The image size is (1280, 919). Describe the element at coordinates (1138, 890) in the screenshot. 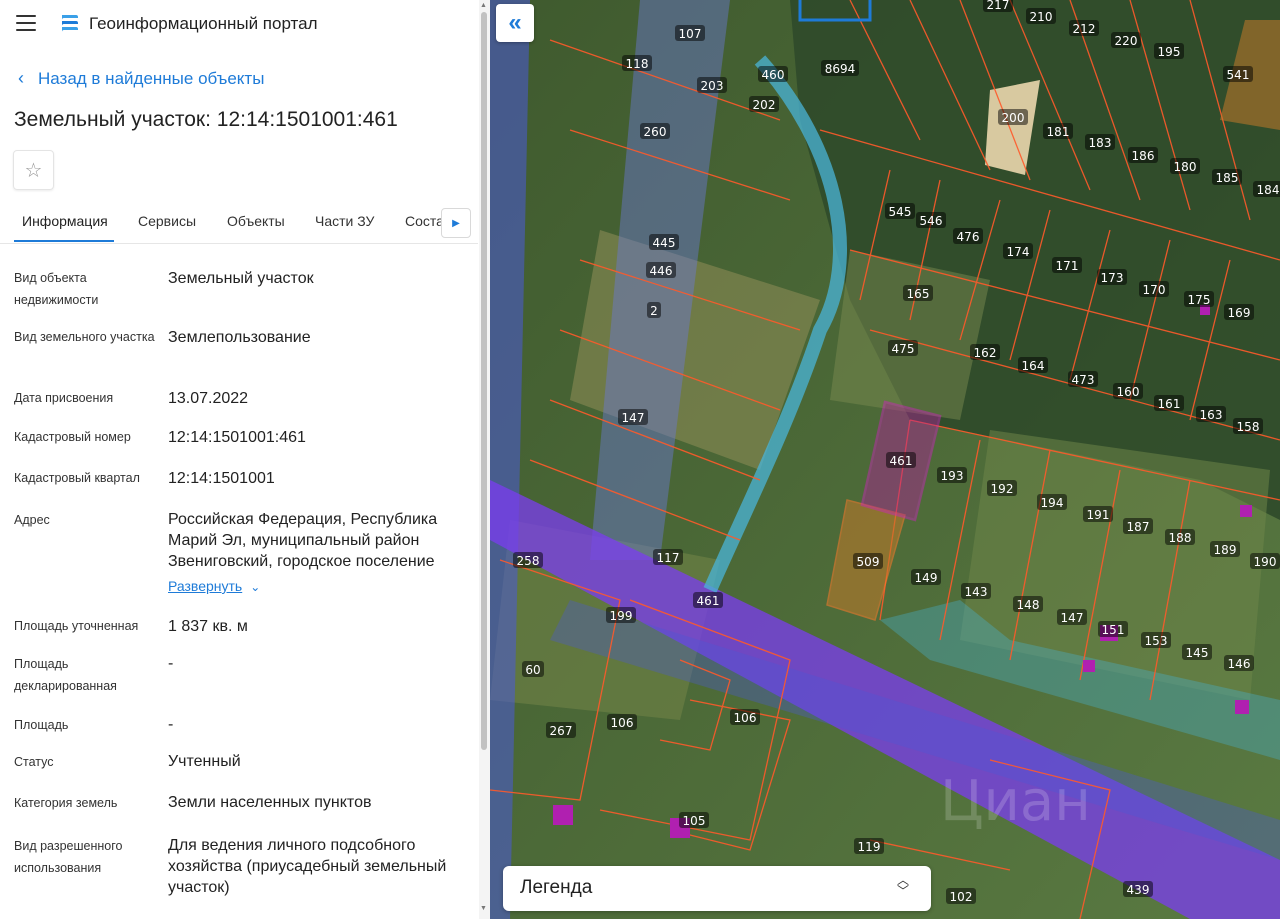

I see `parcel-label: 439` at that location.